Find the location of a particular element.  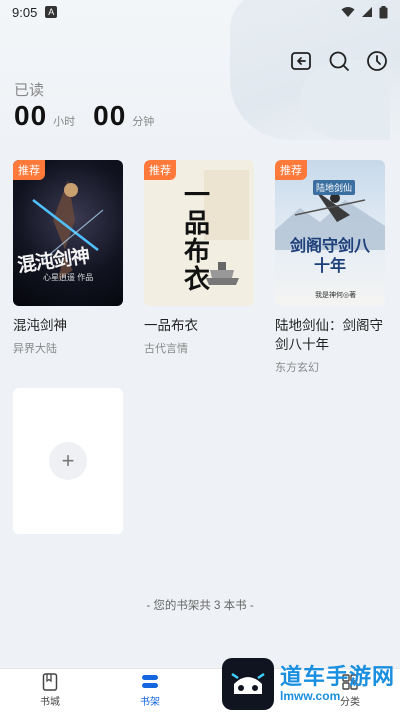

book-cover: 推荐 一品布衣 is located at coordinates (199, 233).